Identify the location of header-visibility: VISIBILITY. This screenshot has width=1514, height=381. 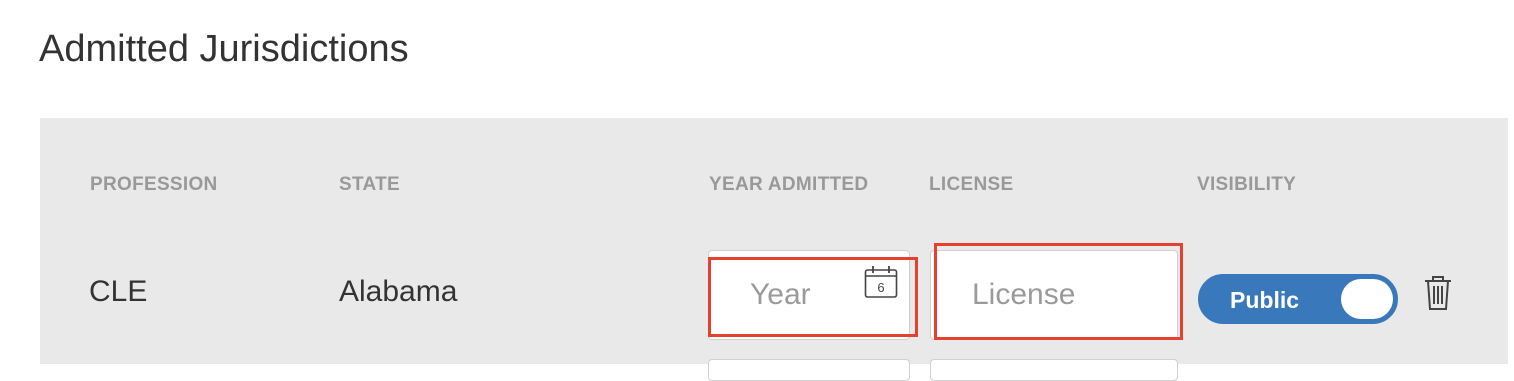
(1247, 184).